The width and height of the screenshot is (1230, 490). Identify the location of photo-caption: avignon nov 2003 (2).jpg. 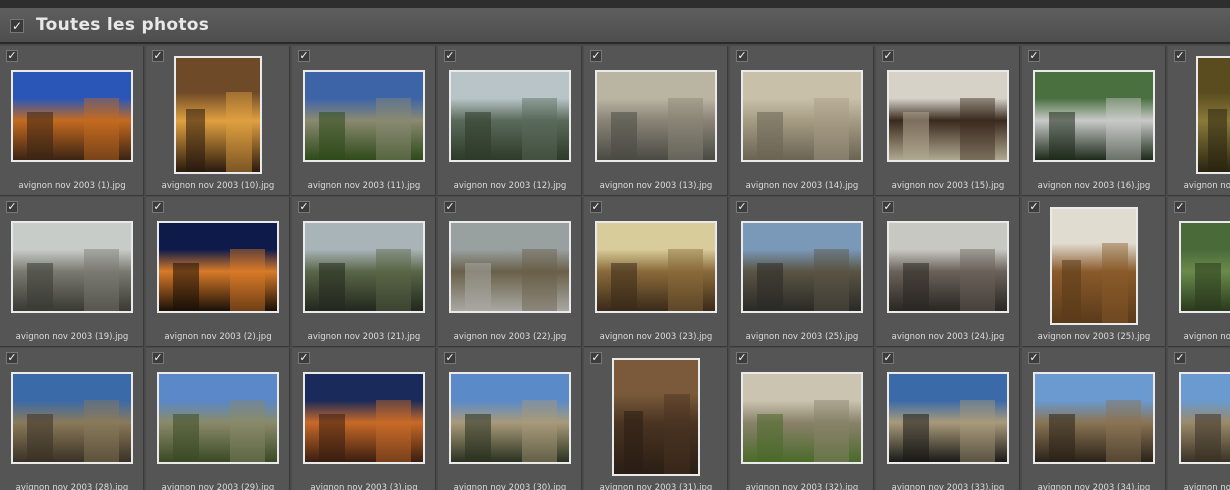
(218, 337).